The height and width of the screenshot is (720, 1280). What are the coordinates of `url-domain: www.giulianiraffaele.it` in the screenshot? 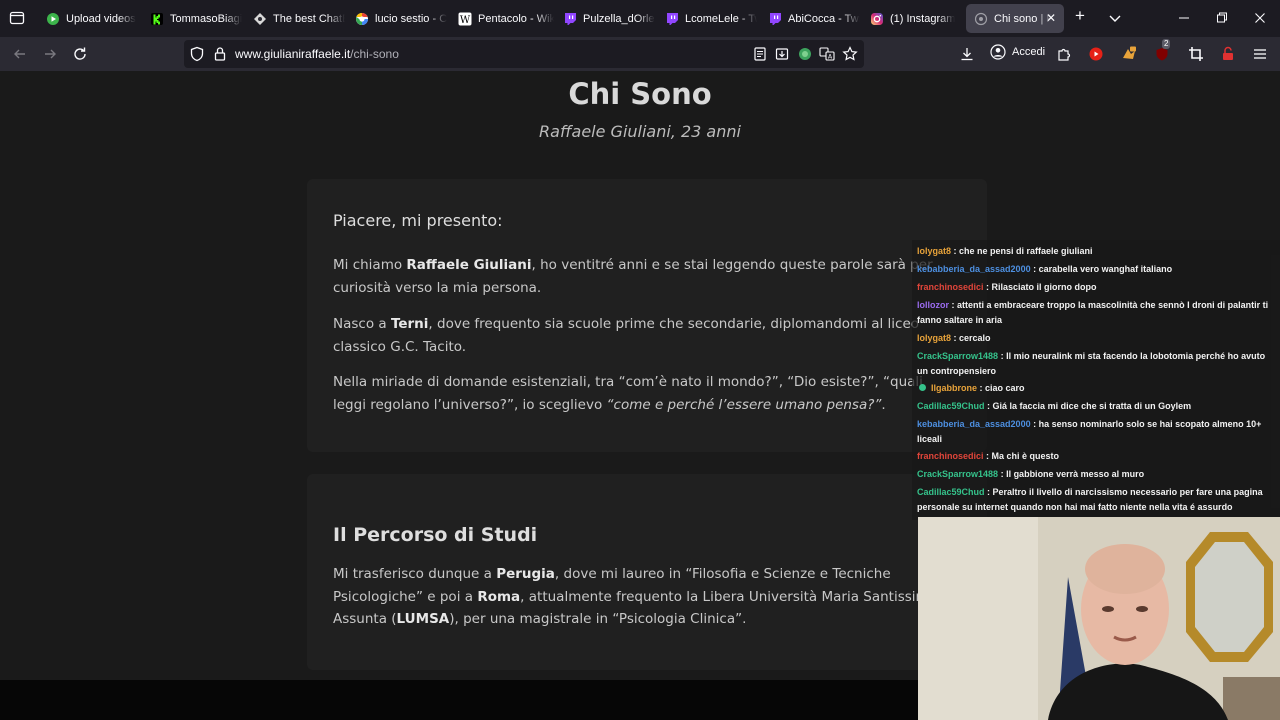 It's located at (293, 54).